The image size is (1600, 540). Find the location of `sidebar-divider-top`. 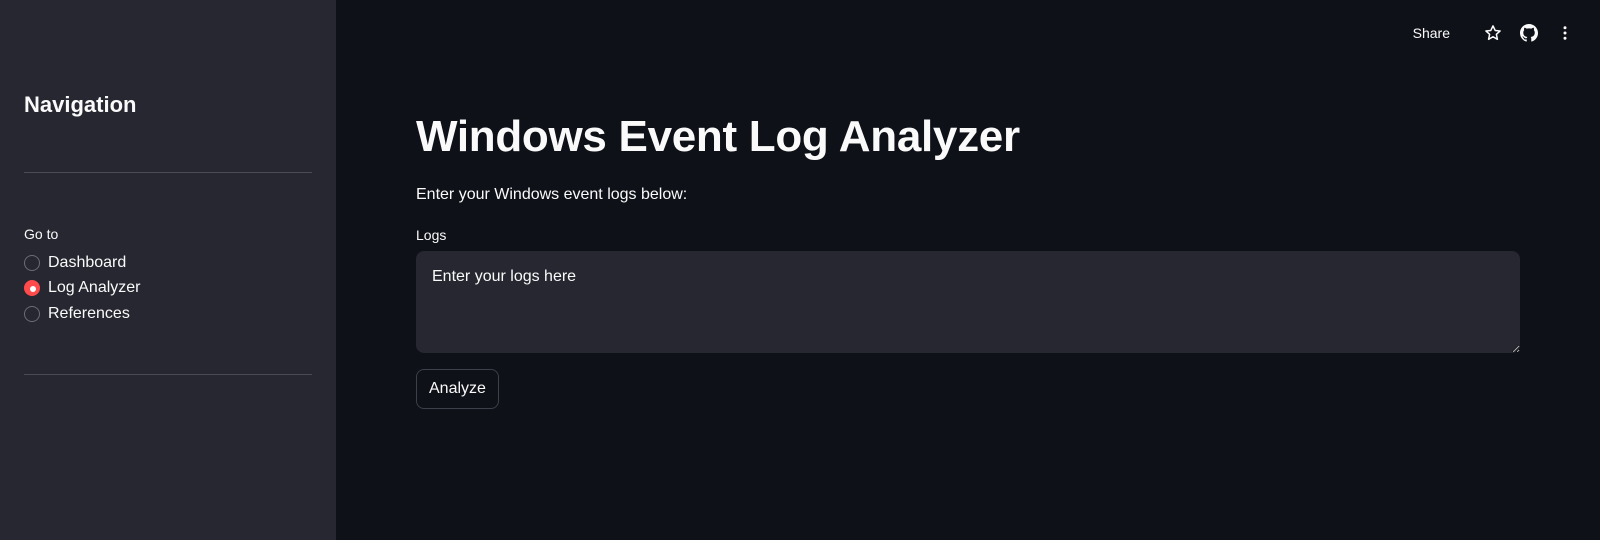

sidebar-divider-top is located at coordinates (168, 172).